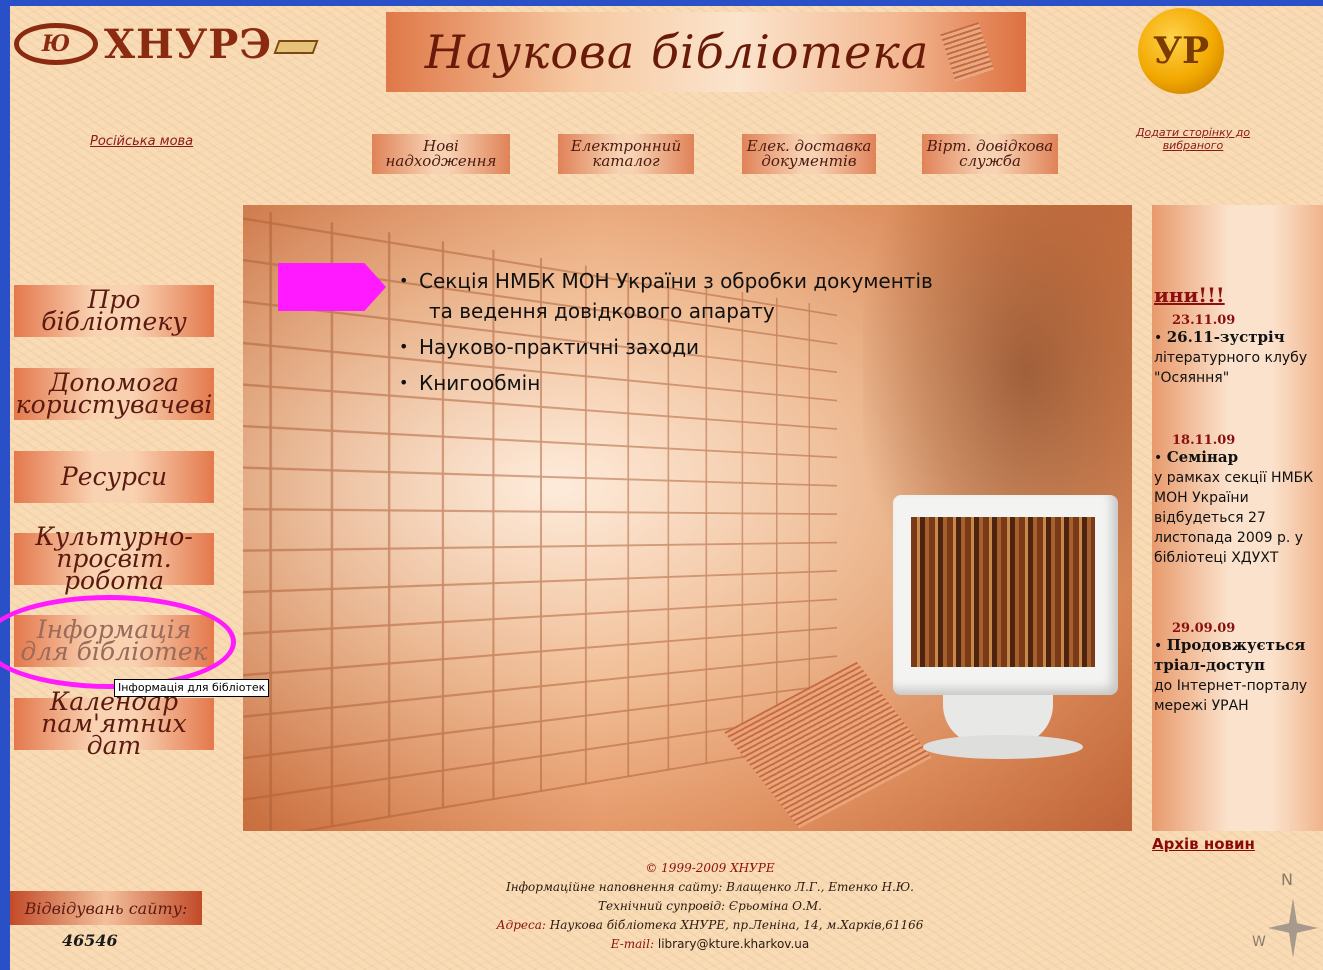 The height and width of the screenshot is (970, 1323). I want to click on compass-star-icon, so click(1293, 928).